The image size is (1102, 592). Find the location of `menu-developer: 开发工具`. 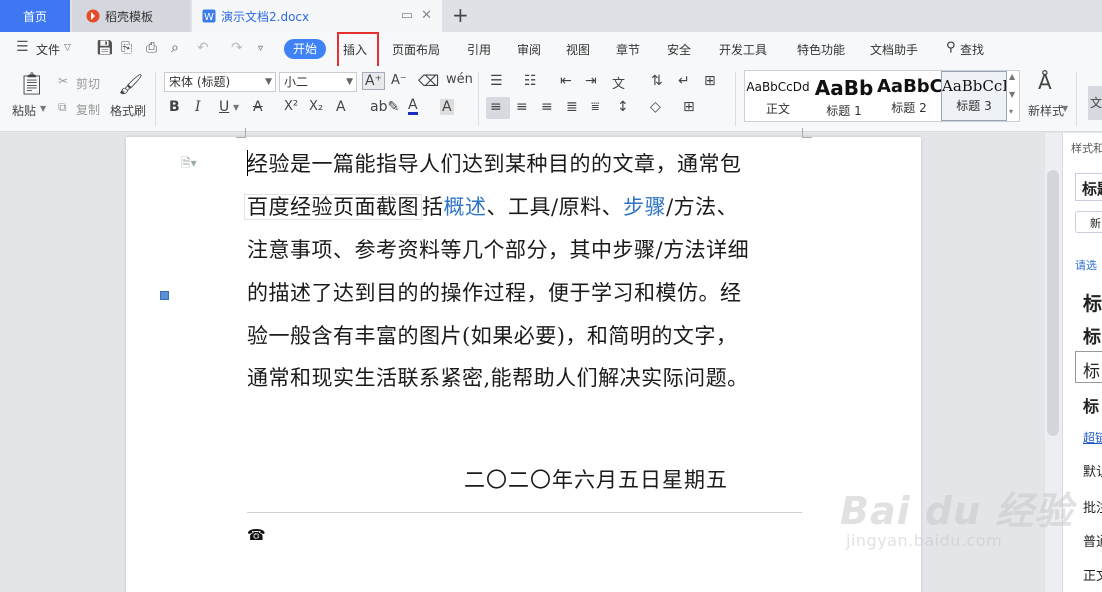

menu-developer: 开发工具 is located at coordinates (743, 49).